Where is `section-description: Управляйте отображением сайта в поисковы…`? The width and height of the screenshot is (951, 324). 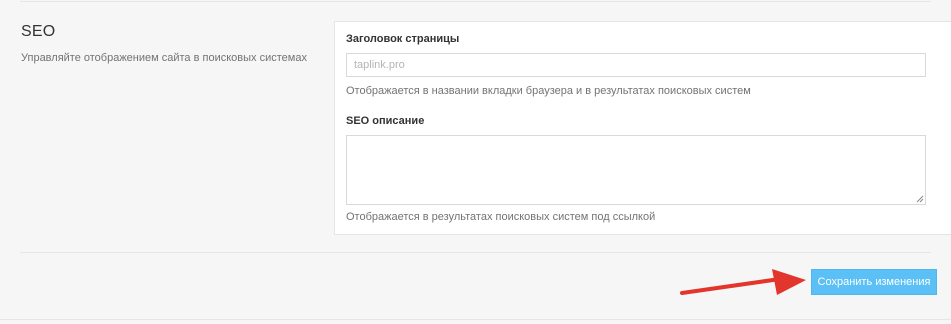
section-description: Управляйте отображением сайта в поисковы… is located at coordinates (164, 58).